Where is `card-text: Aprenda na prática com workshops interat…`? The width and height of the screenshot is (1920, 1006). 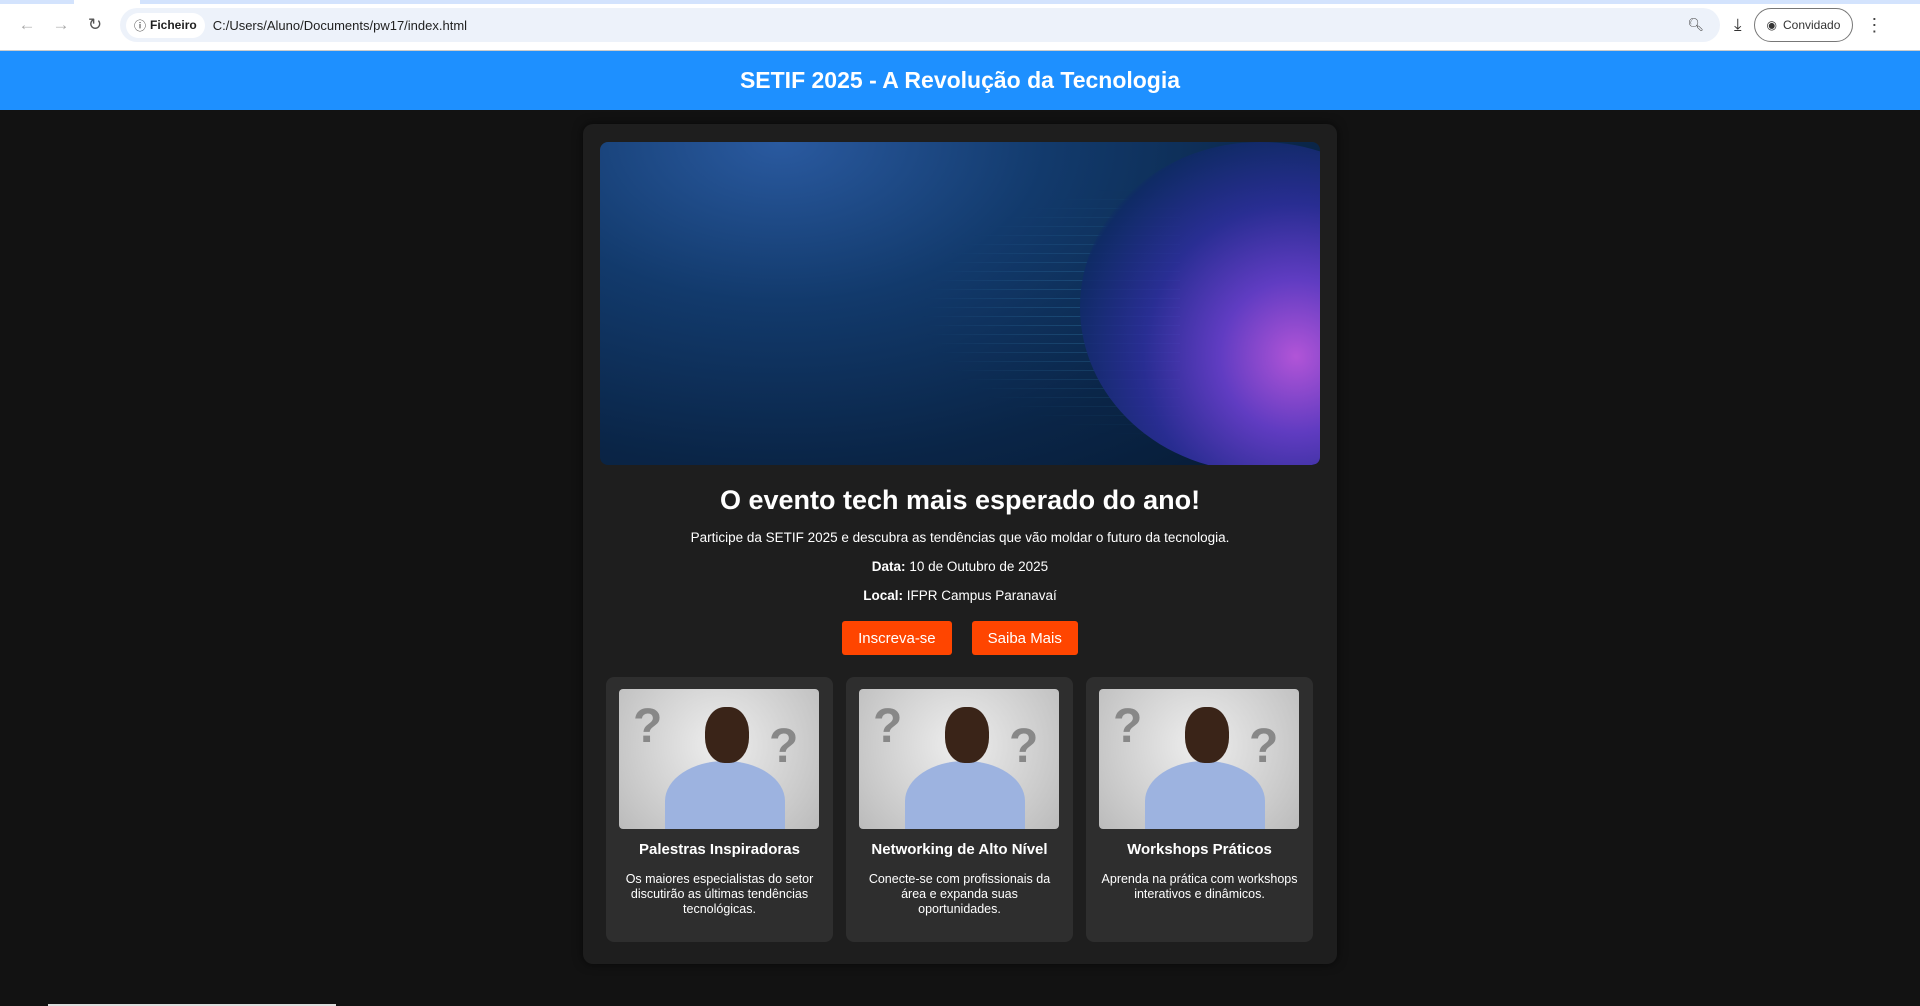 card-text: Aprenda na prática com workshops interat… is located at coordinates (1199, 886).